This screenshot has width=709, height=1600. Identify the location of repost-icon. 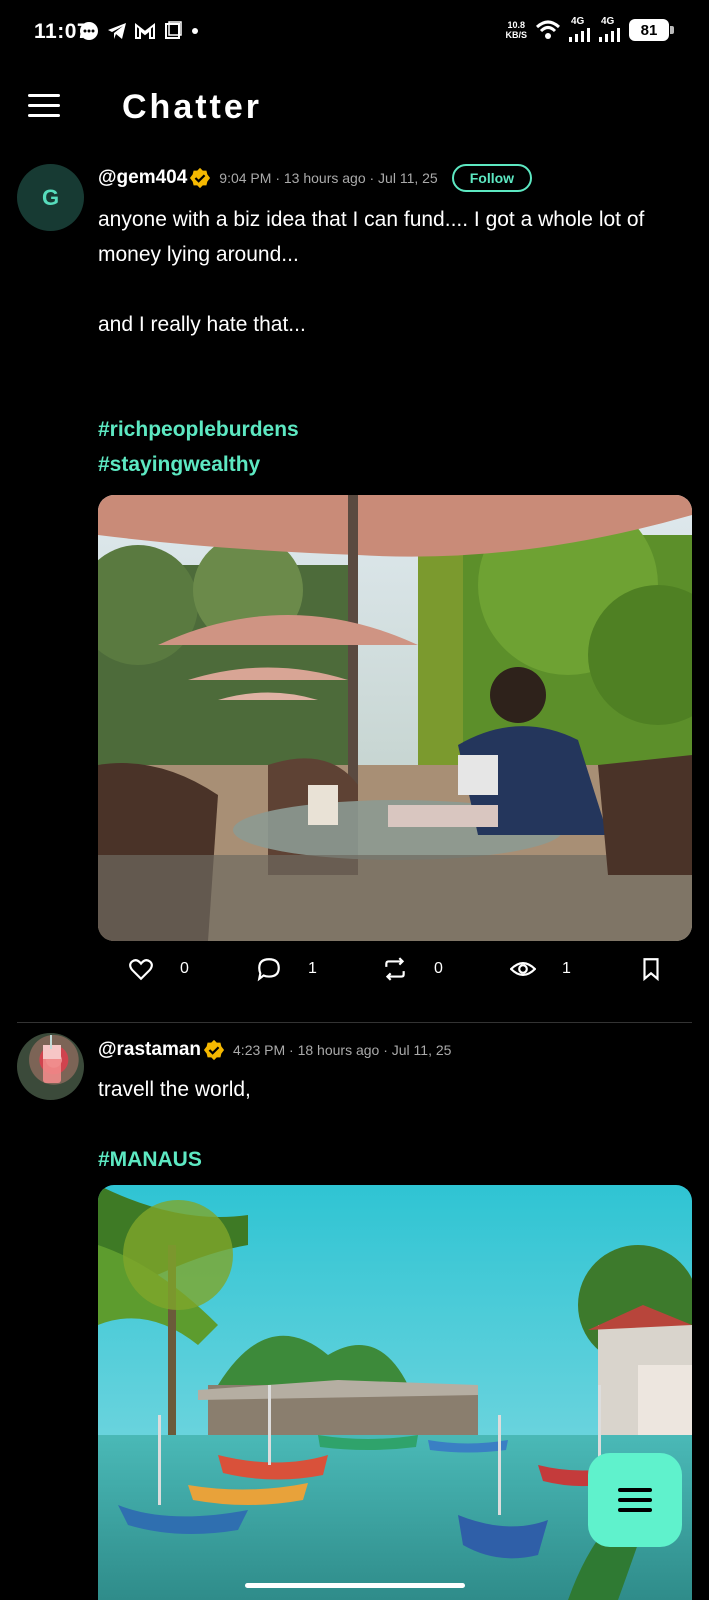
(395, 969).